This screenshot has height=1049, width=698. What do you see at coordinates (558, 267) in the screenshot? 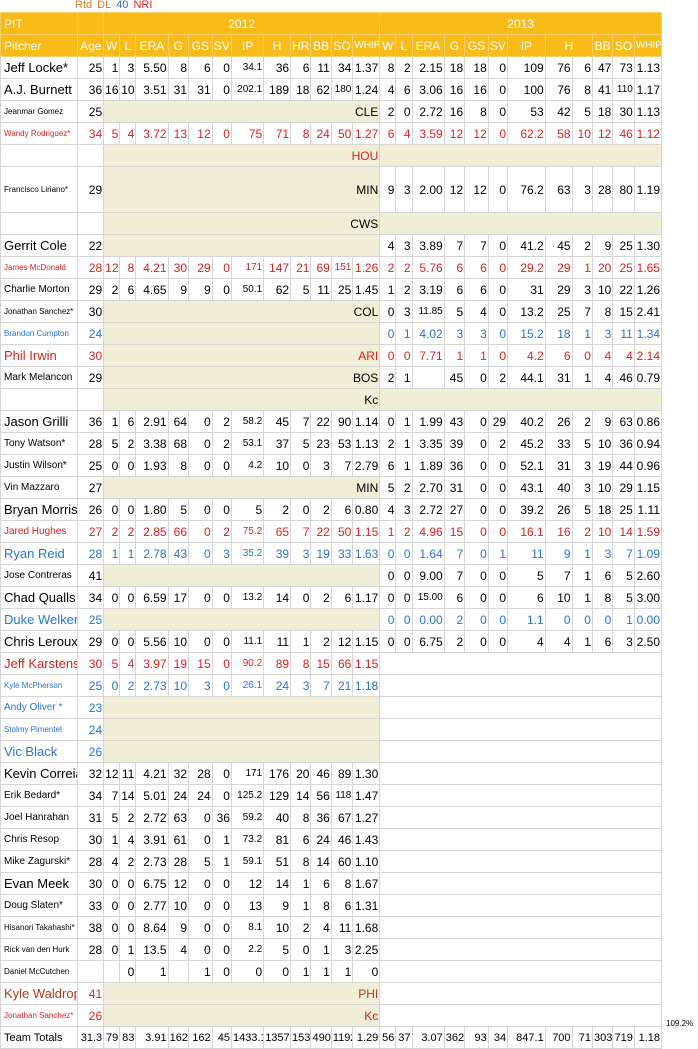
I see `stat-2013: 29` at bounding box center [558, 267].